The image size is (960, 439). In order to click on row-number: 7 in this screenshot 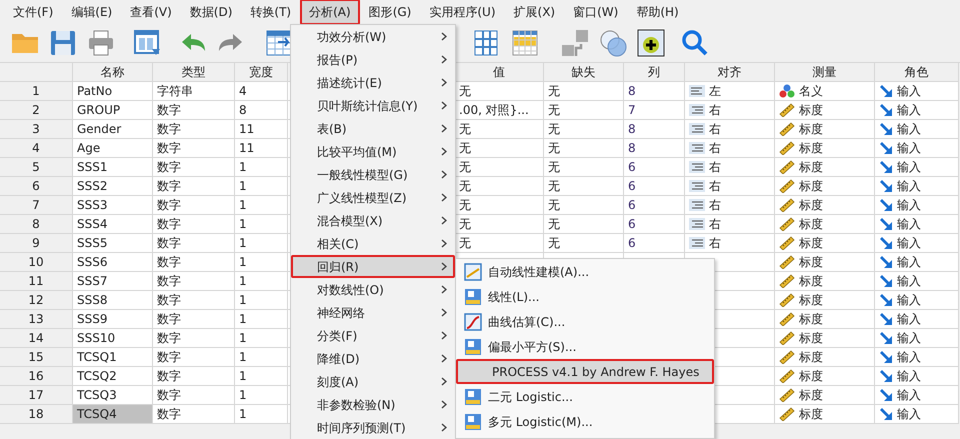, I will do `click(36, 205)`.